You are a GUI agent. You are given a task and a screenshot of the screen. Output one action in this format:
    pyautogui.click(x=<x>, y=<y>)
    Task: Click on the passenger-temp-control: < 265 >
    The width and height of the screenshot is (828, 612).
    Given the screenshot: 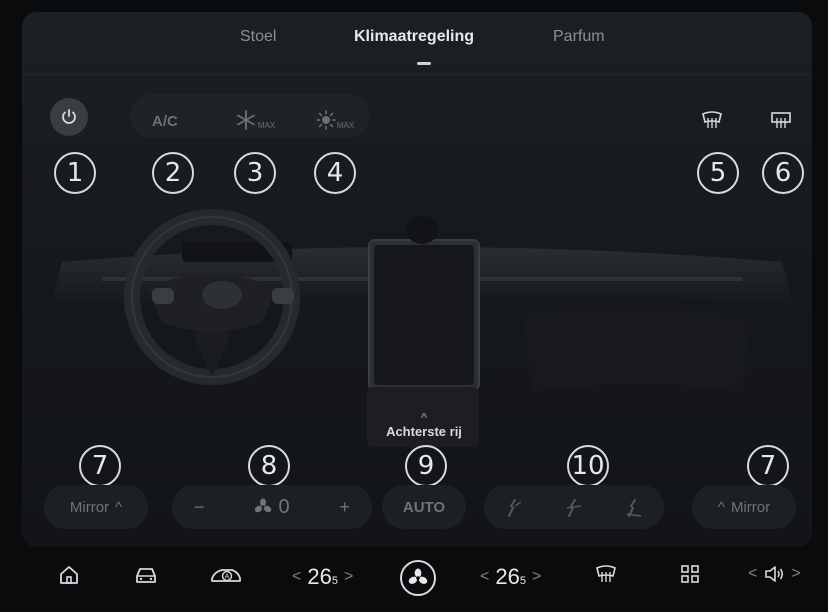 What is the action you would take?
    pyautogui.click(x=510, y=577)
    